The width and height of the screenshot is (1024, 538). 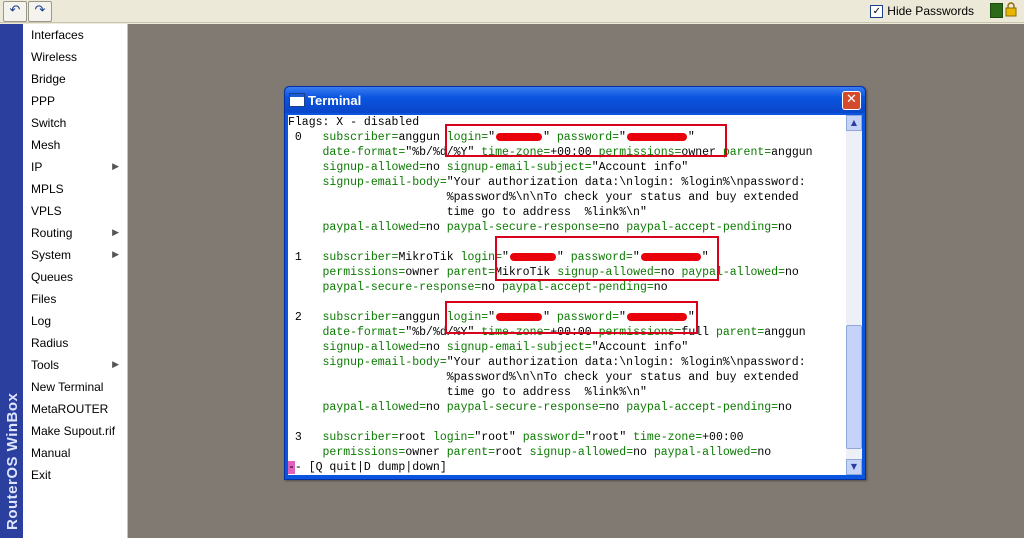 I want to click on menu-item-vpls: VPLS, so click(x=75, y=211).